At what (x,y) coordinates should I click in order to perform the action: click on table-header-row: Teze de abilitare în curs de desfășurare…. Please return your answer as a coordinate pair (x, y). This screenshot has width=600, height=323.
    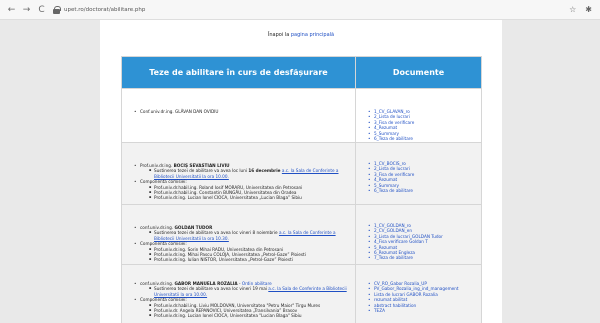
    Looking at the image, I should click on (301, 72).